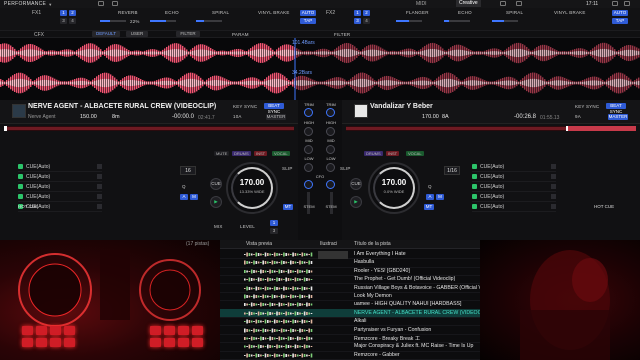 The height and width of the screenshot is (360, 640). Describe the element at coordinates (308, 112) in the screenshot. I see `trim-knob-a` at that location.